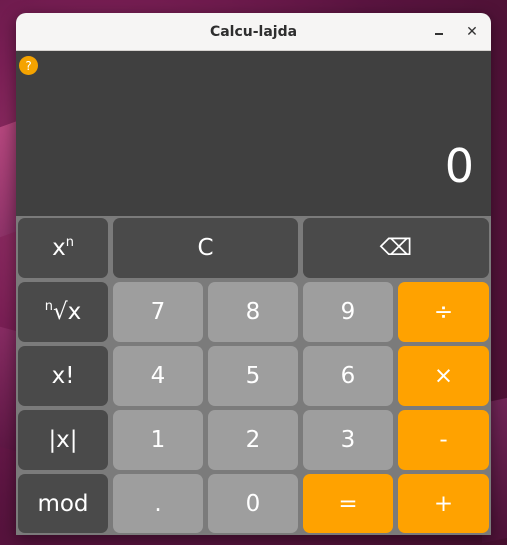 The height and width of the screenshot is (545, 507). I want to click on digit-4-button: 4, so click(158, 376).